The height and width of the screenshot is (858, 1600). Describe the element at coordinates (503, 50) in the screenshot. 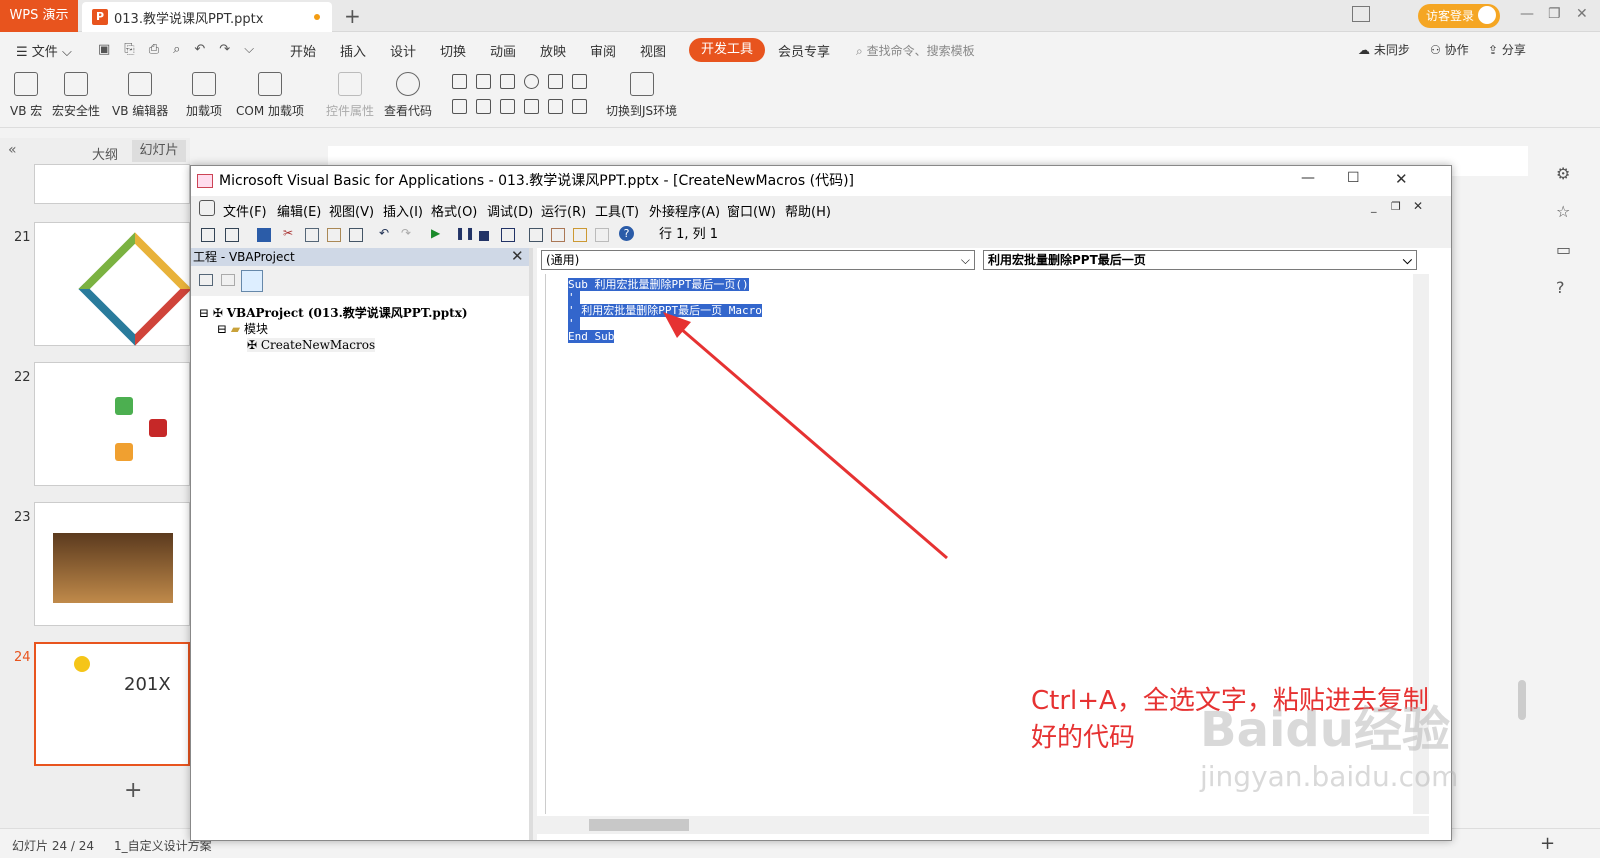

I see `menu-animation: 动画` at that location.